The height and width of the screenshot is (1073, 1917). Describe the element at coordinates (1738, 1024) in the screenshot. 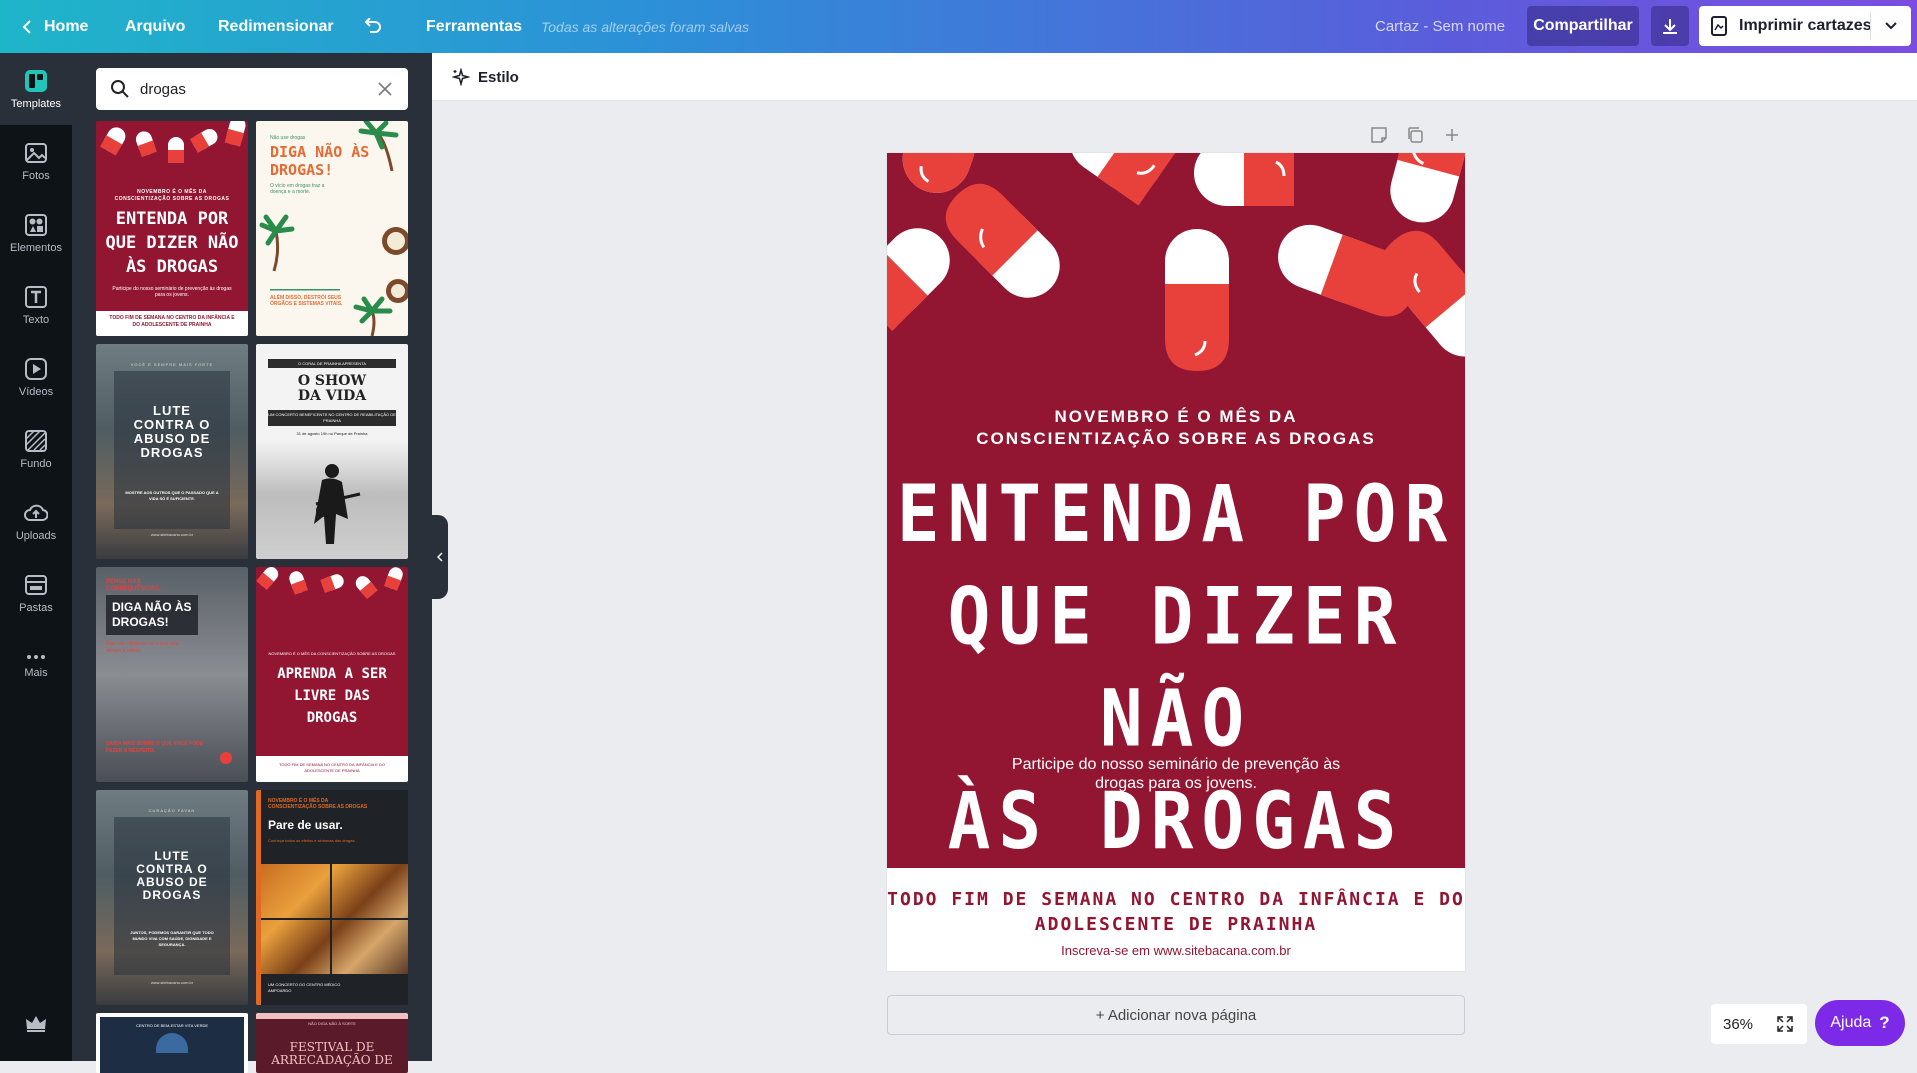

I see `zoom-level: 36%` at that location.